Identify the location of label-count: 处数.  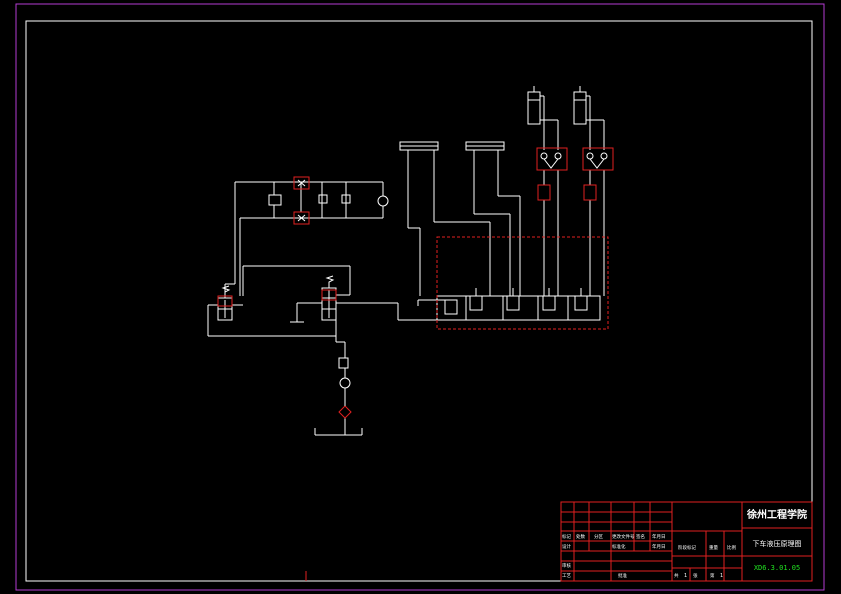
(580, 536).